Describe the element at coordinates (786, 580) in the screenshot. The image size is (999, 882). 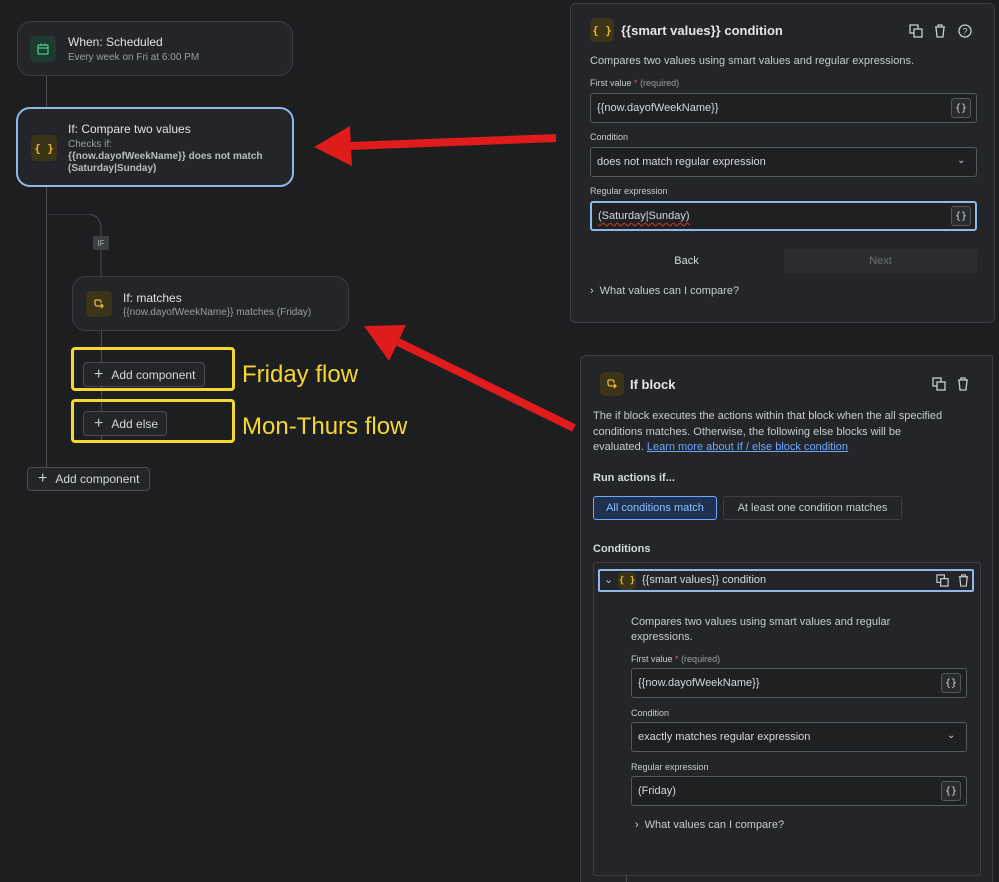
I see `condition-header: ⌄ { } {{smart values}} condition` at that location.